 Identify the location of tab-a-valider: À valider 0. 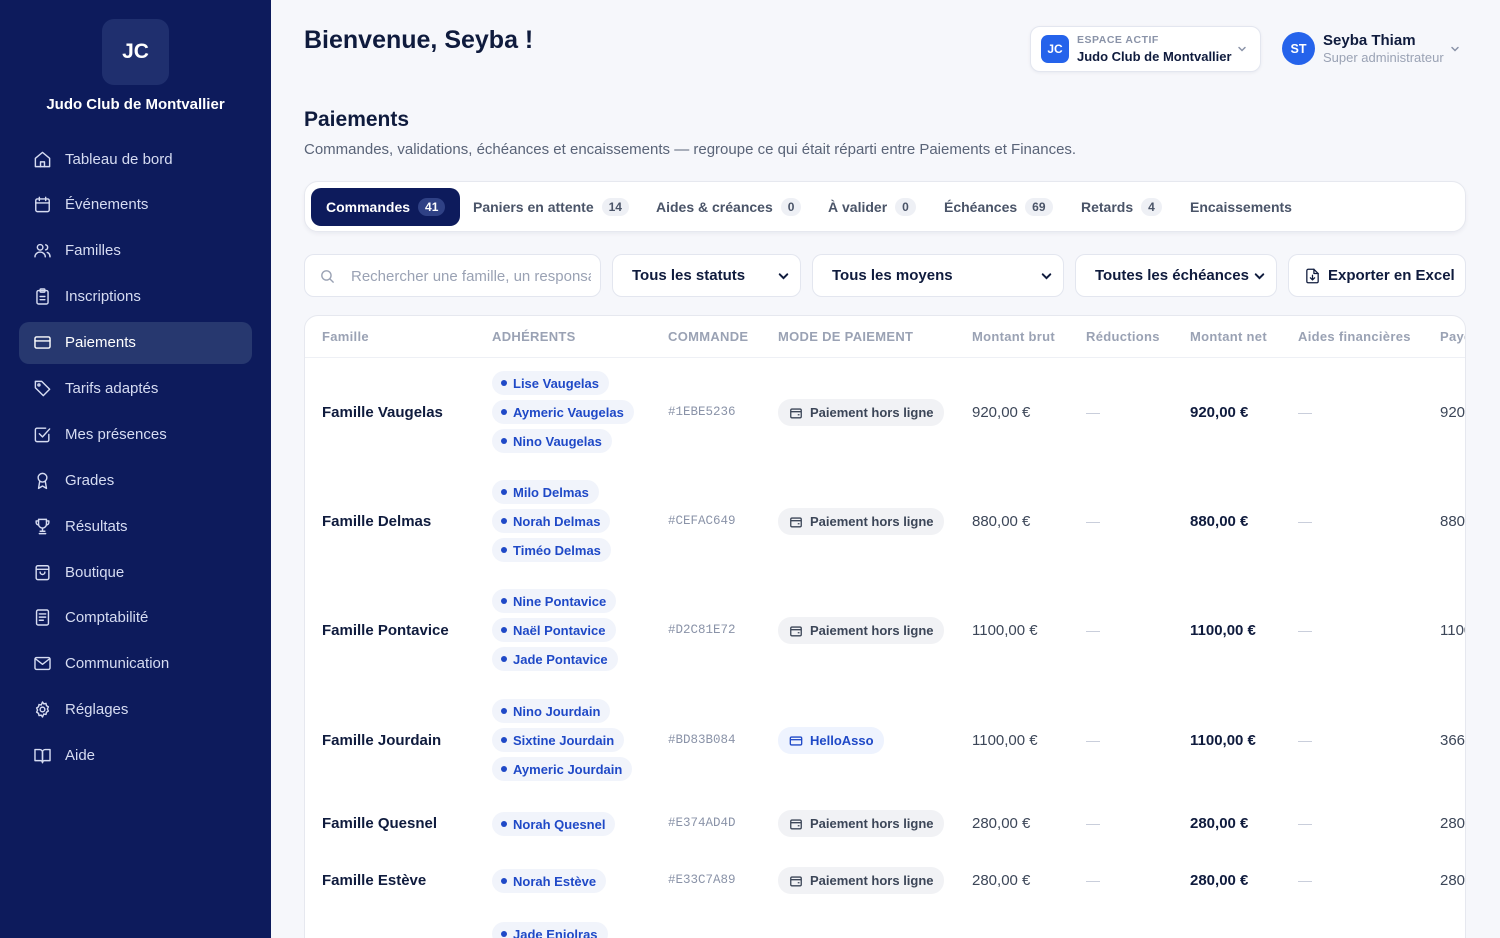
(872, 207).